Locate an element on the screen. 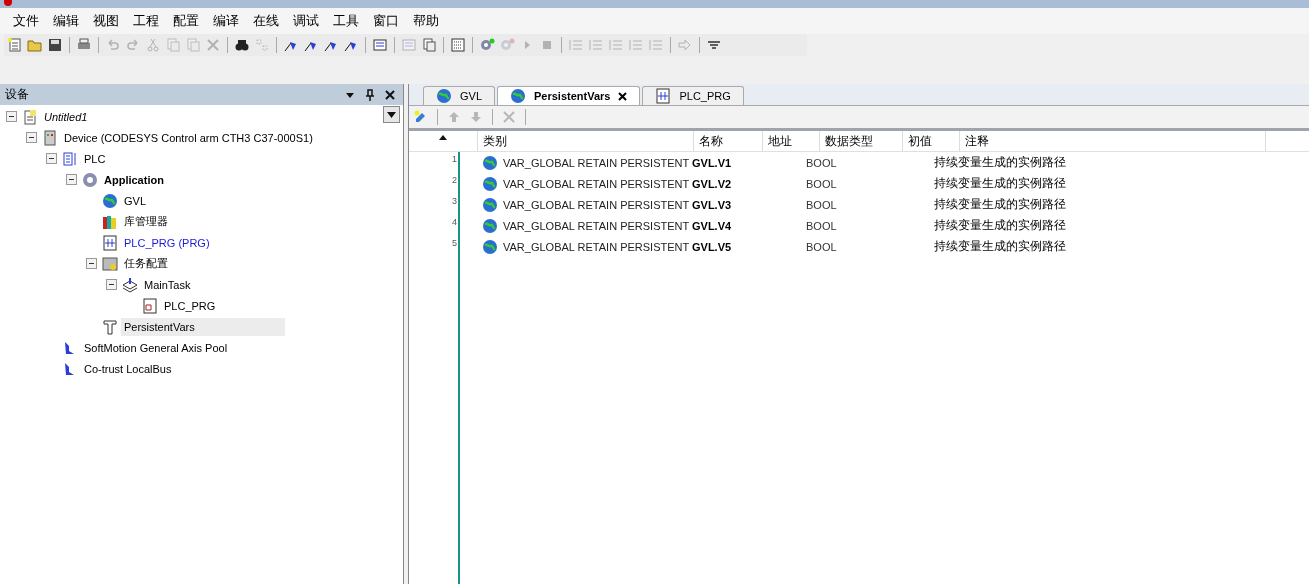  tree-item: GVL is located at coordinates (135, 200).